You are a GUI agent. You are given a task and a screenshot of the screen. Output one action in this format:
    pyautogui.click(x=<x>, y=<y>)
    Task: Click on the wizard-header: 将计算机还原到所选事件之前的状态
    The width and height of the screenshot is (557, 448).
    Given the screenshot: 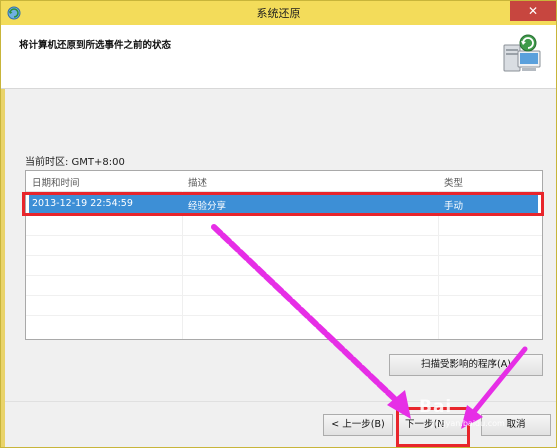 What is the action you would take?
    pyautogui.click(x=278, y=57)
    